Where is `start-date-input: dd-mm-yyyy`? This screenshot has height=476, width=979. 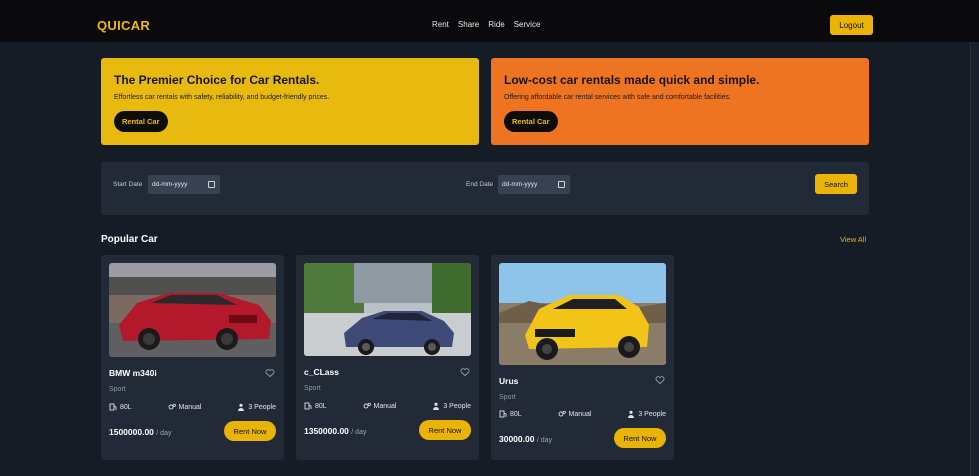 start-date-input: dd-mm-yyyy is located at coordinates (184, 184).